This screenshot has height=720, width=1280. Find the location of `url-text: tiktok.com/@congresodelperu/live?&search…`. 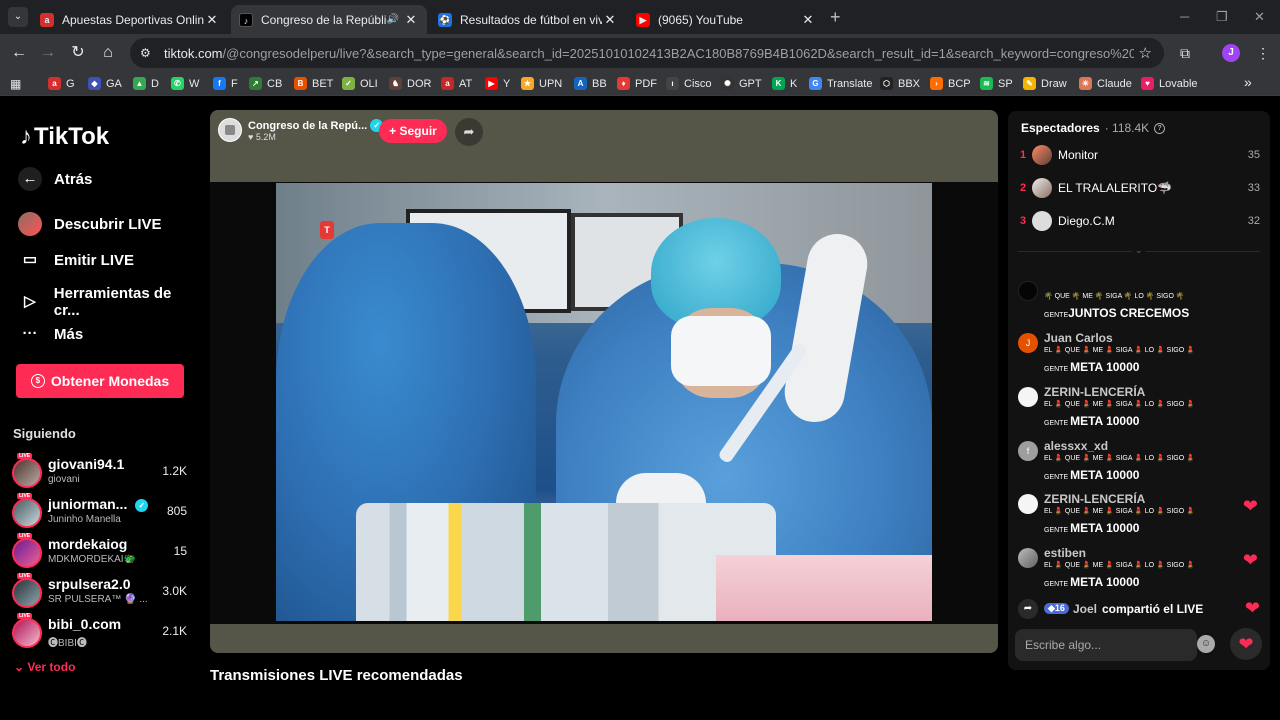

url-text: tiktok.com/@congresodelperu/live?&search… is located at coordinates (649, 53).